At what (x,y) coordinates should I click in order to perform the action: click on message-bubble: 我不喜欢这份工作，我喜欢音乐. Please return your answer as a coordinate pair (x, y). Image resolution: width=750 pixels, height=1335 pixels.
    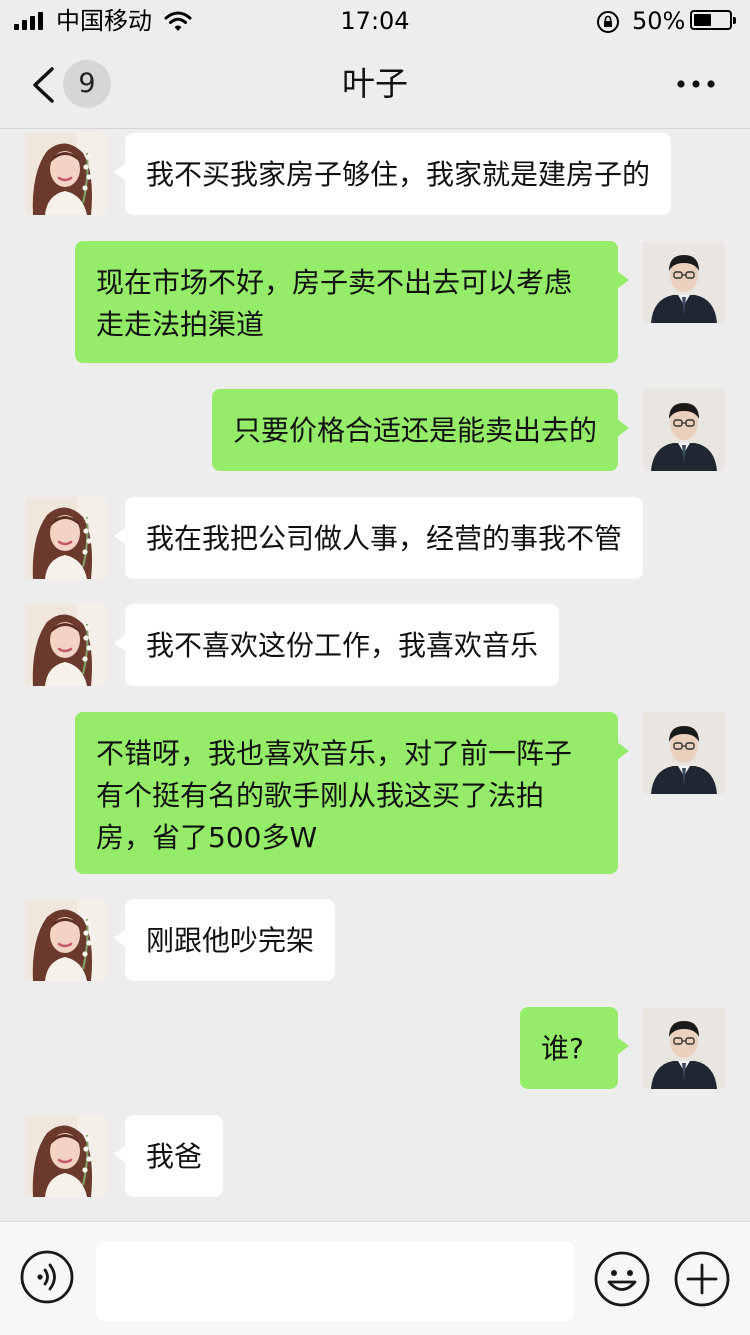
    Looking at the image, I should click on (336, 645).